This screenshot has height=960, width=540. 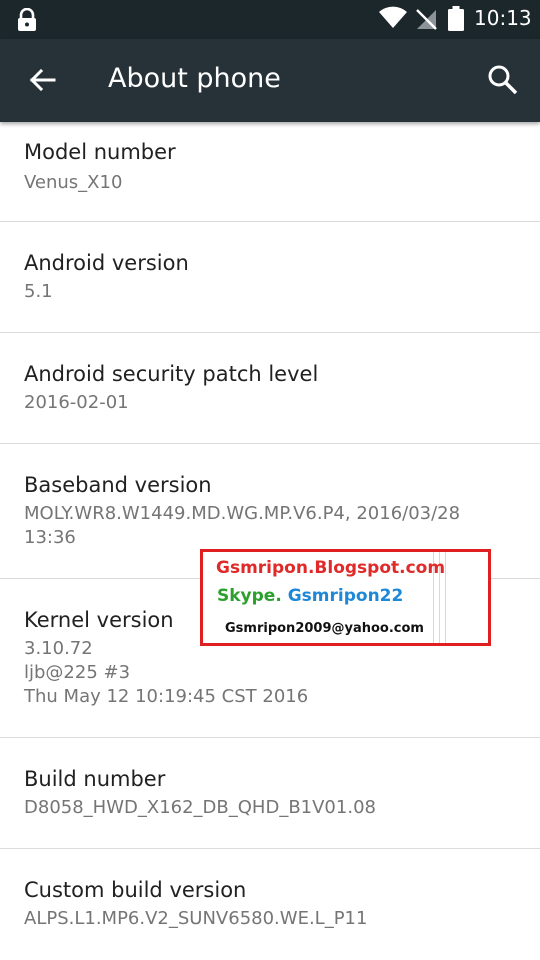 What do you see at coordinates (456, 18) in the screenshot?
I see `battery-icon` at bounding box center [456, 18].